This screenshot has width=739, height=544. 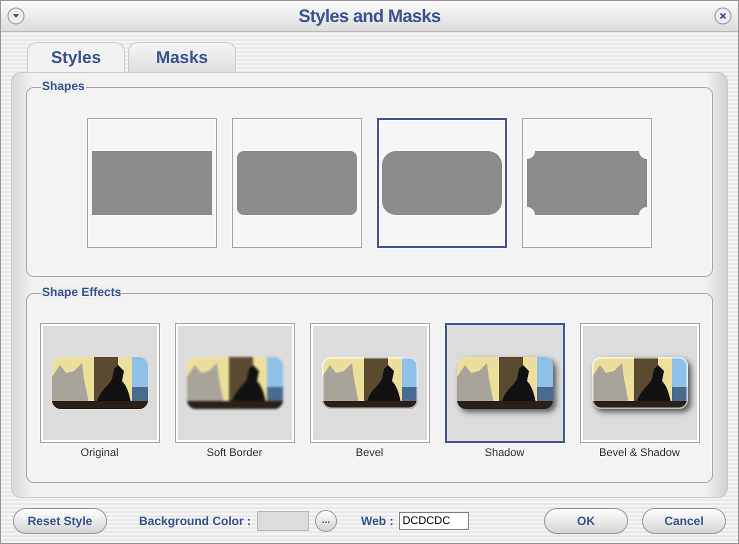 What do you see at coordinates (684, 521) in the screenshot?
I see `cancel-button: Cancel` at bounding box center [684, 521].